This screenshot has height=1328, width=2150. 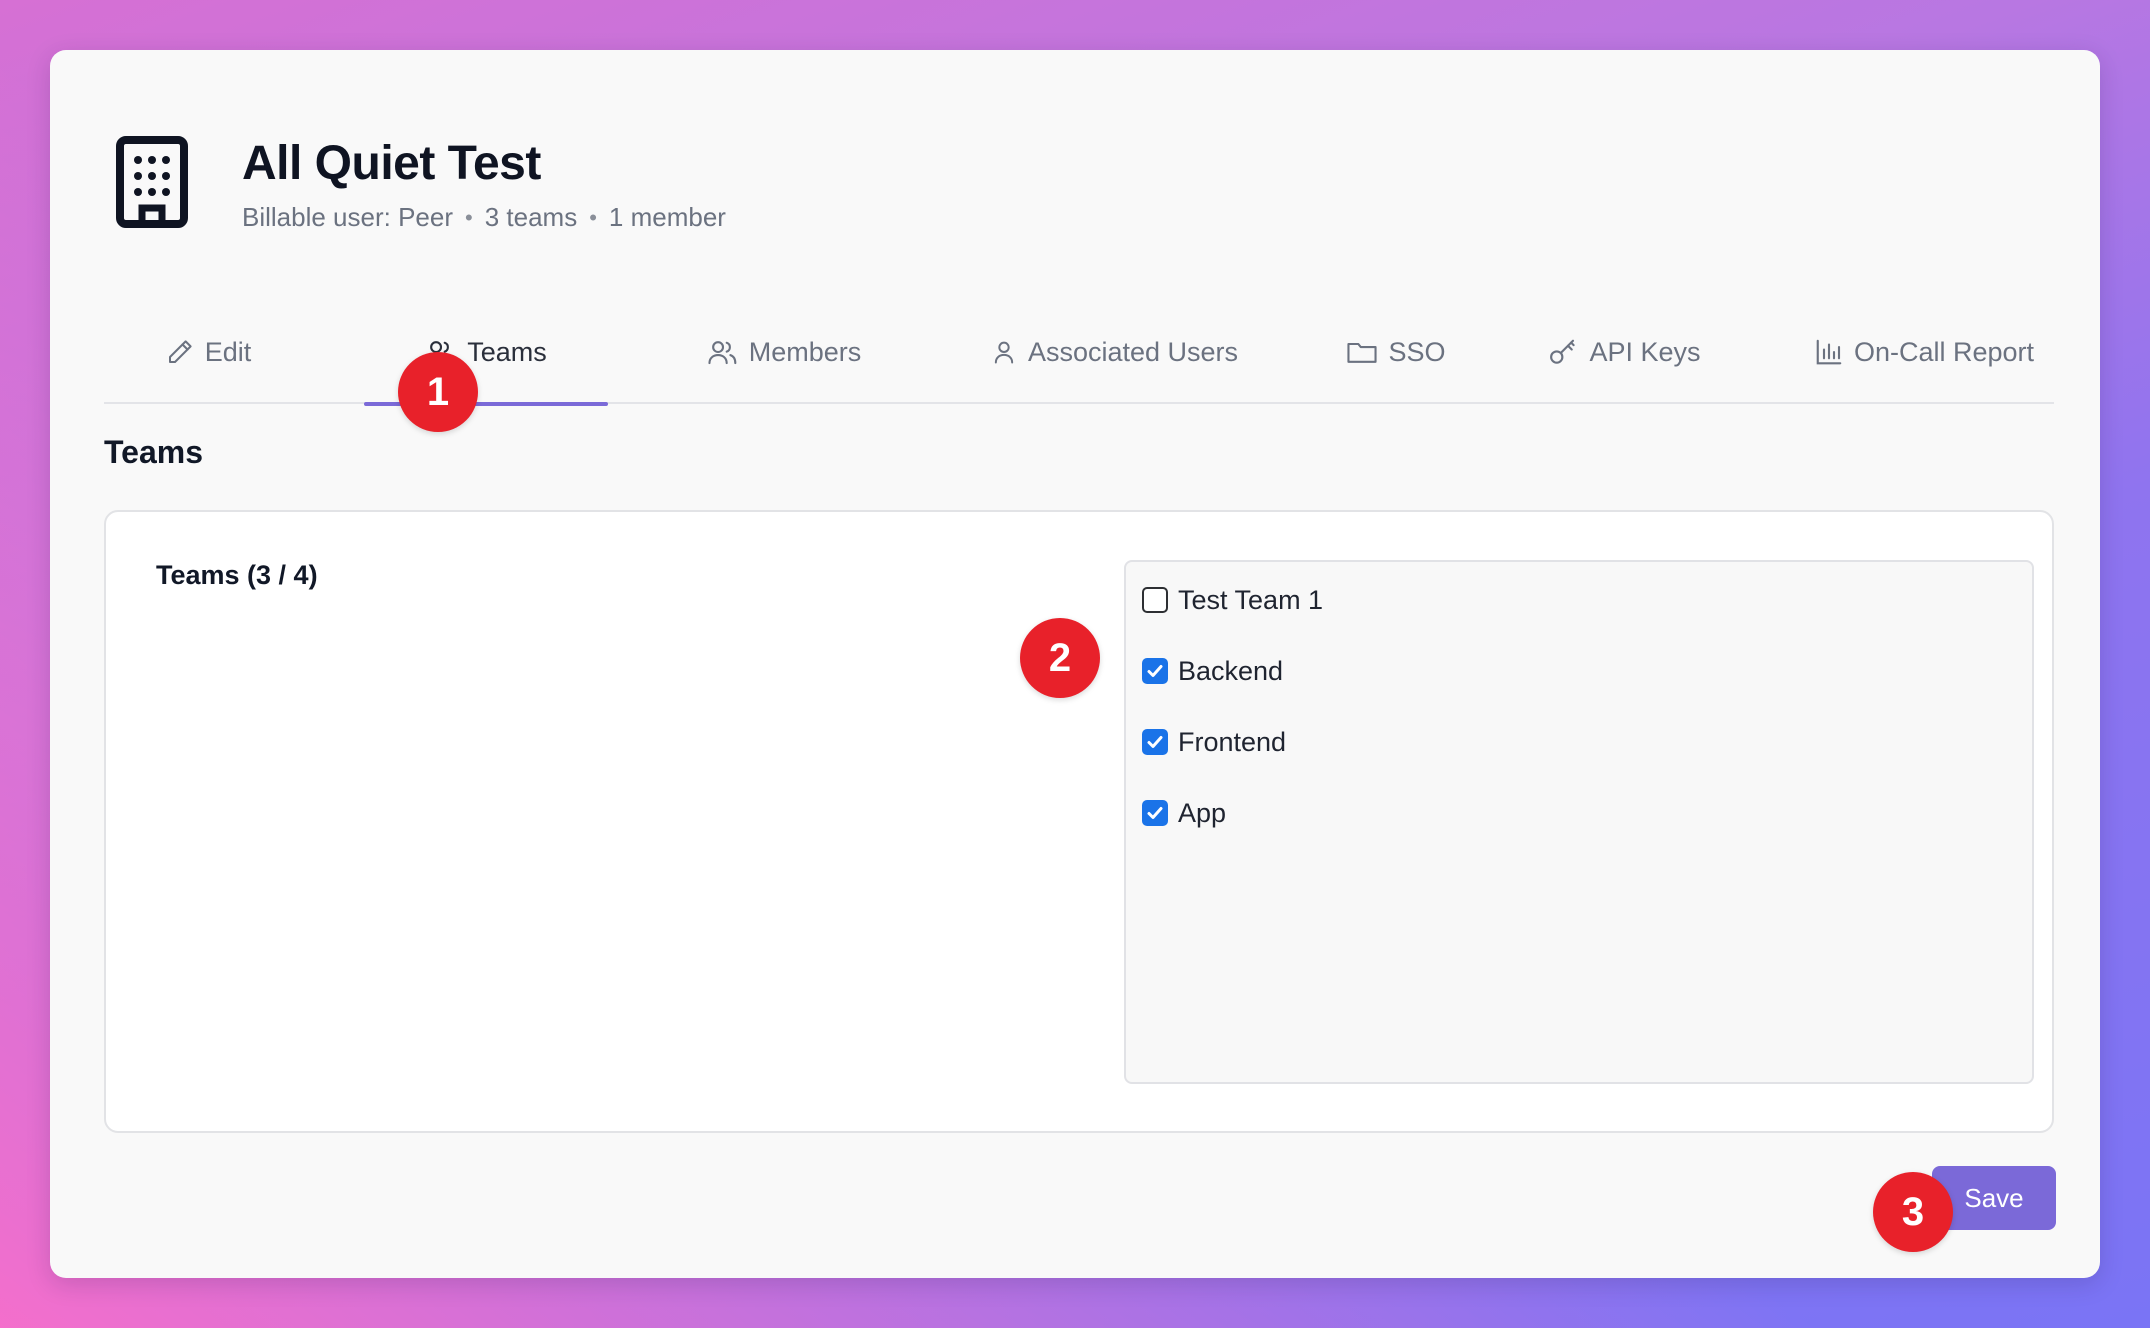 I want to click on org-meta: Billable user: Peer • 3 teams • 1 member, so click(x=484, y=217).